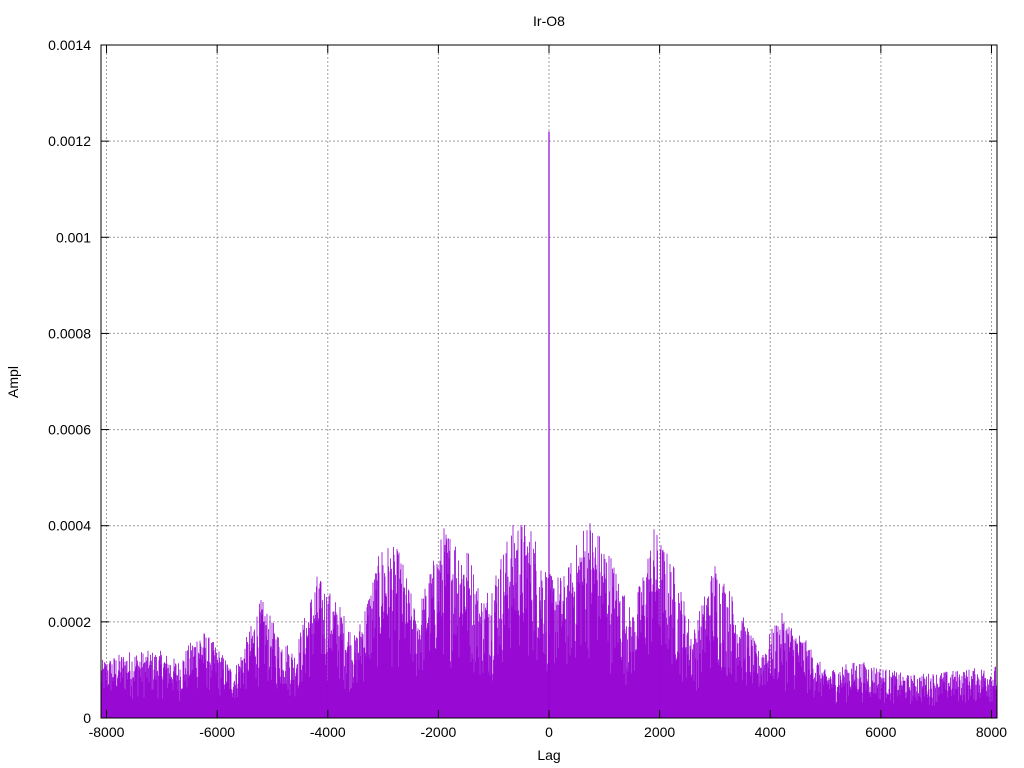 This screenshot has height=768, width=1024. I want to click on x-axis-label: Lag, so click(548, 755).